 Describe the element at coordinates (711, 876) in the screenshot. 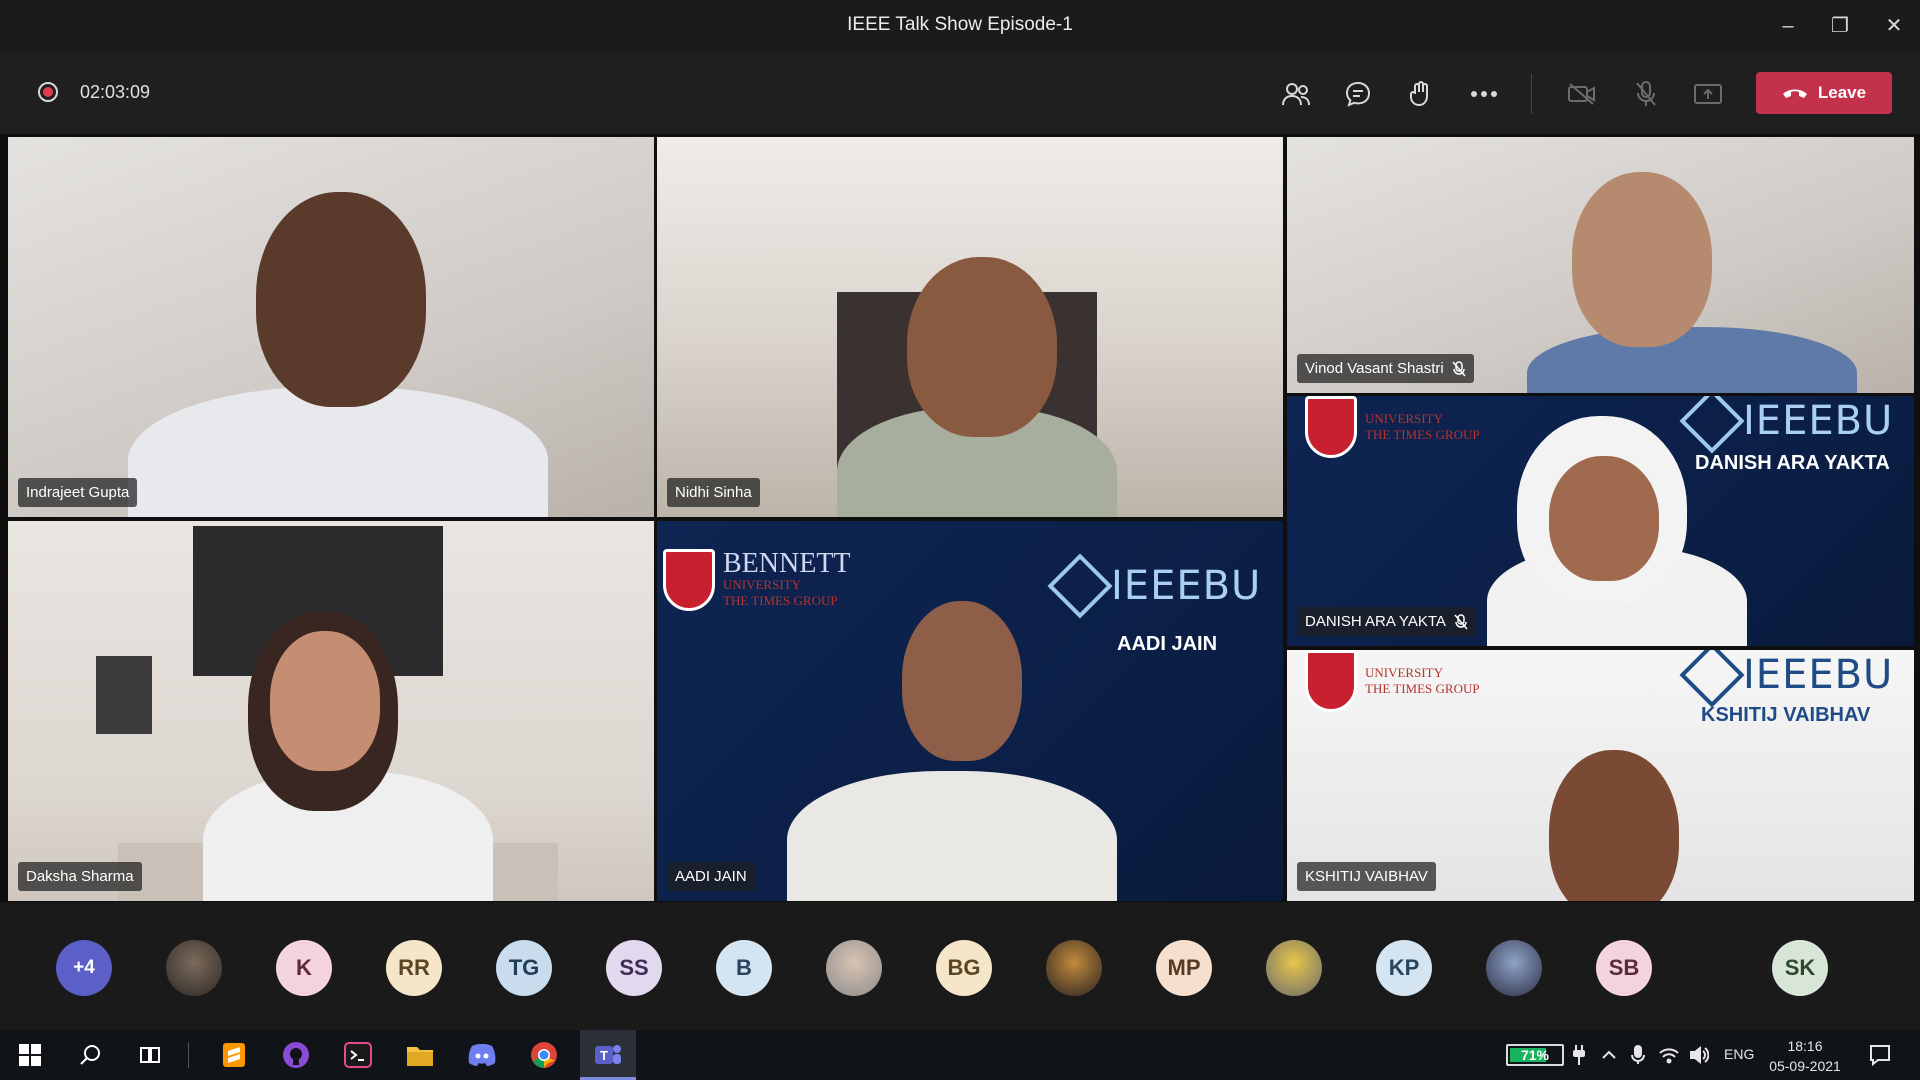

I see `name-tag: AADI JAIN` at that location.